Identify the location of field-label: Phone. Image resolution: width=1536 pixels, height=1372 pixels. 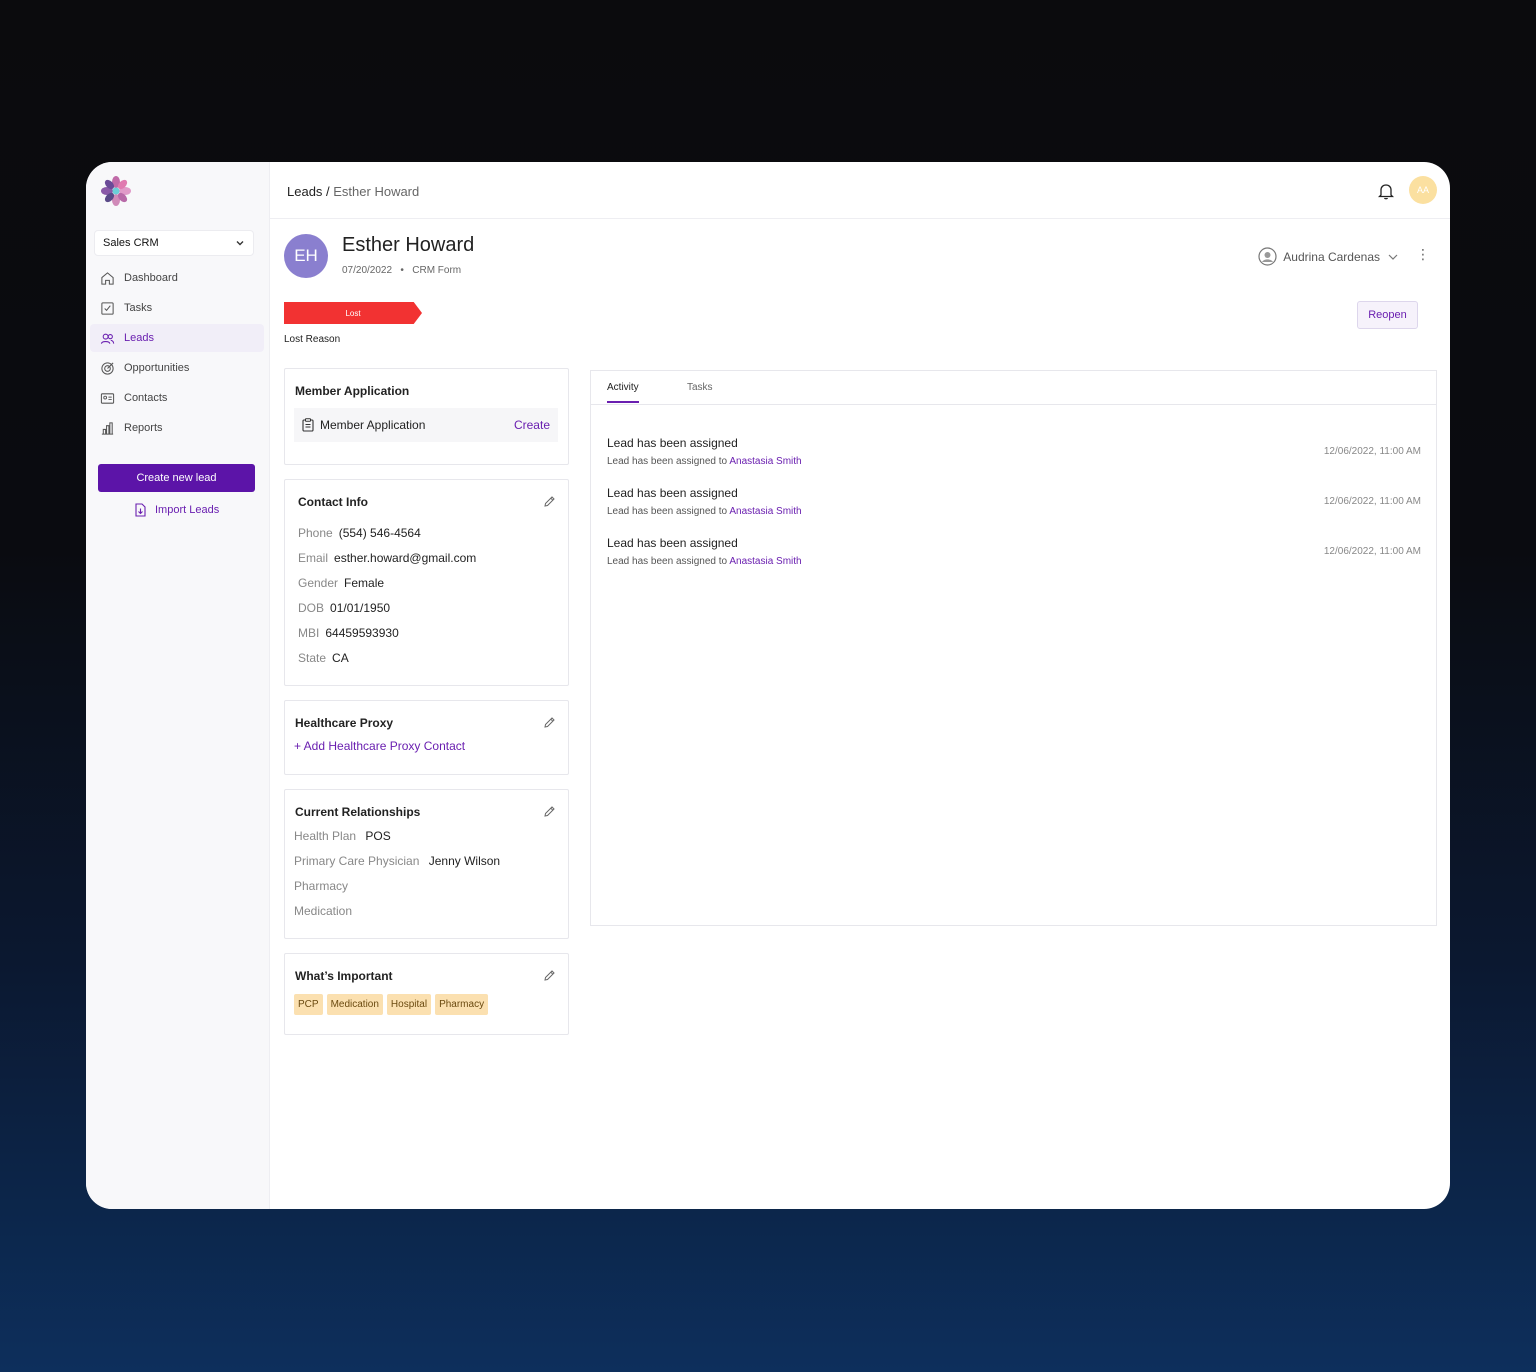
(315, 533).